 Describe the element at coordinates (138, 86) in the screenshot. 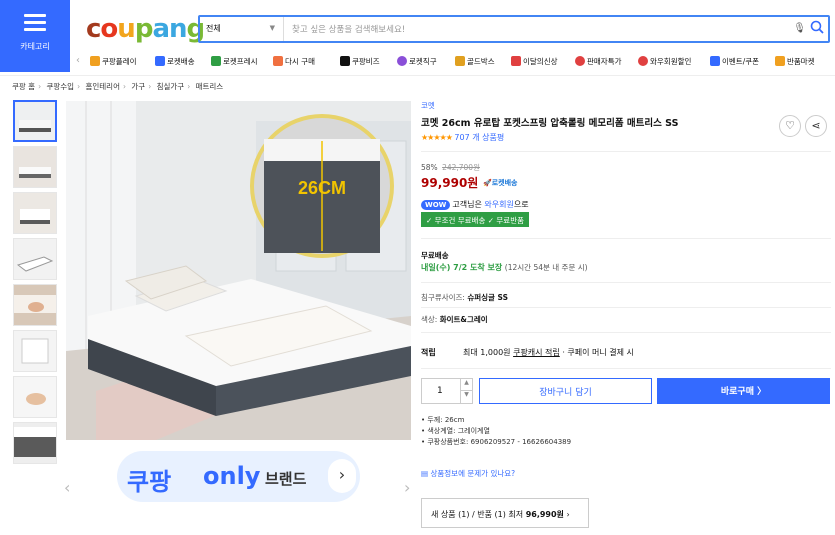

I see `breadcrumb-item: 가구` at that location.